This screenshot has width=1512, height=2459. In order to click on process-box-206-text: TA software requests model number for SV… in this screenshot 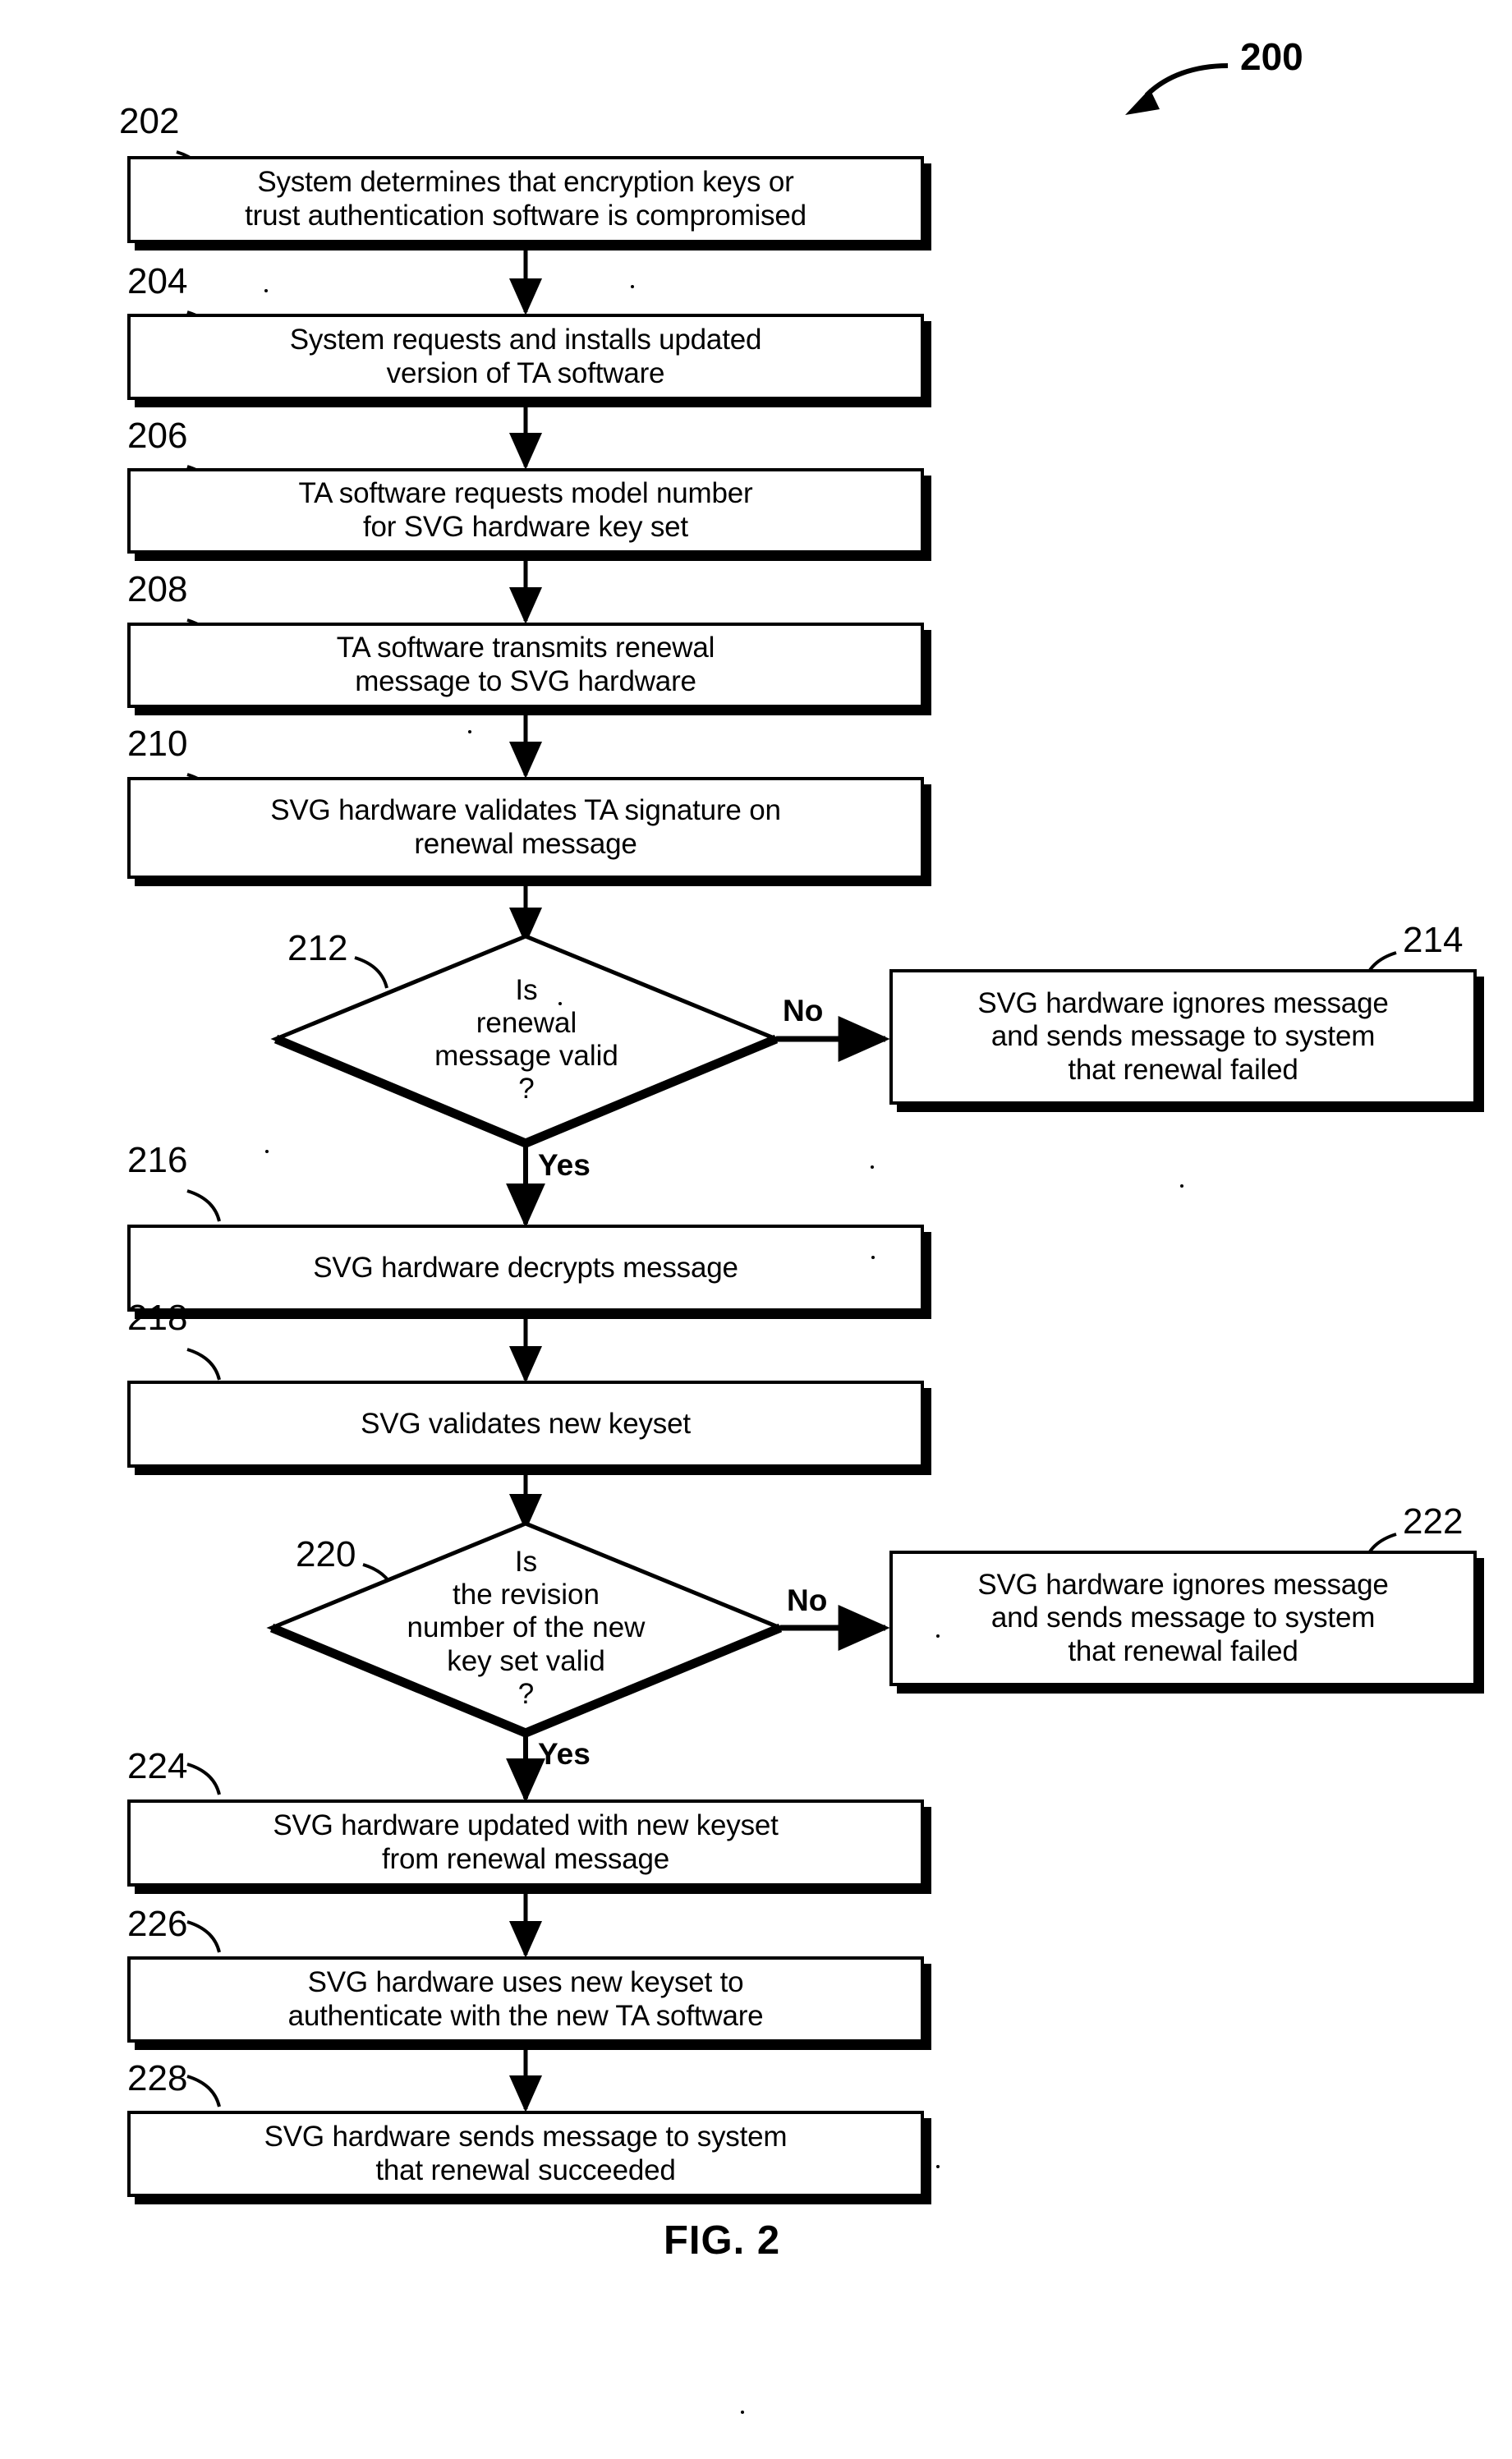, I will do `click(525, 510)`.